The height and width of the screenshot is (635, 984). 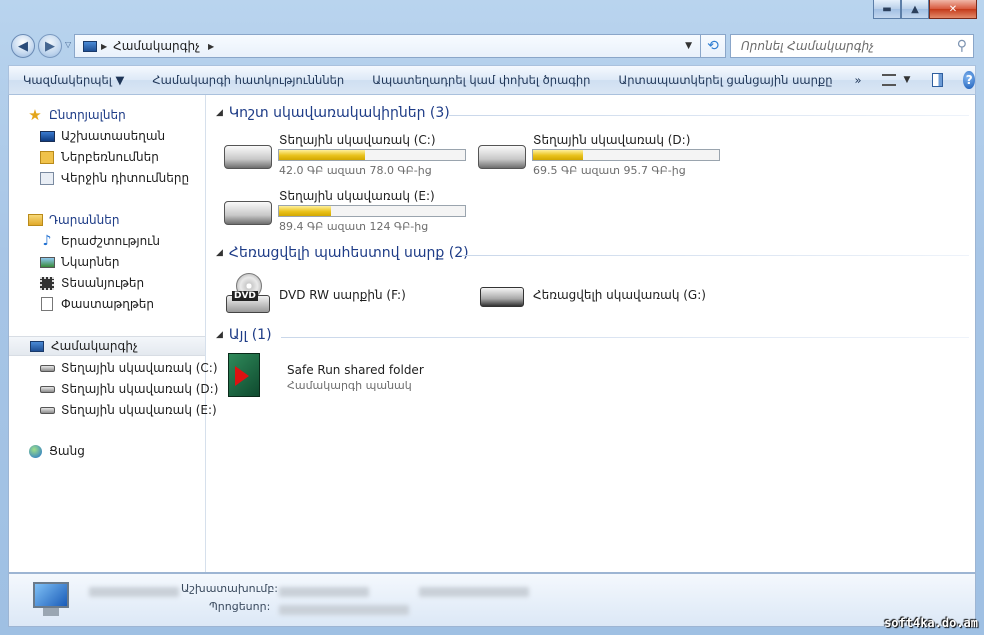 What do you see at coordinates (961, 46) in the screenshot?
I see `search-icon: ⚲` at bounding box center [961, 46].